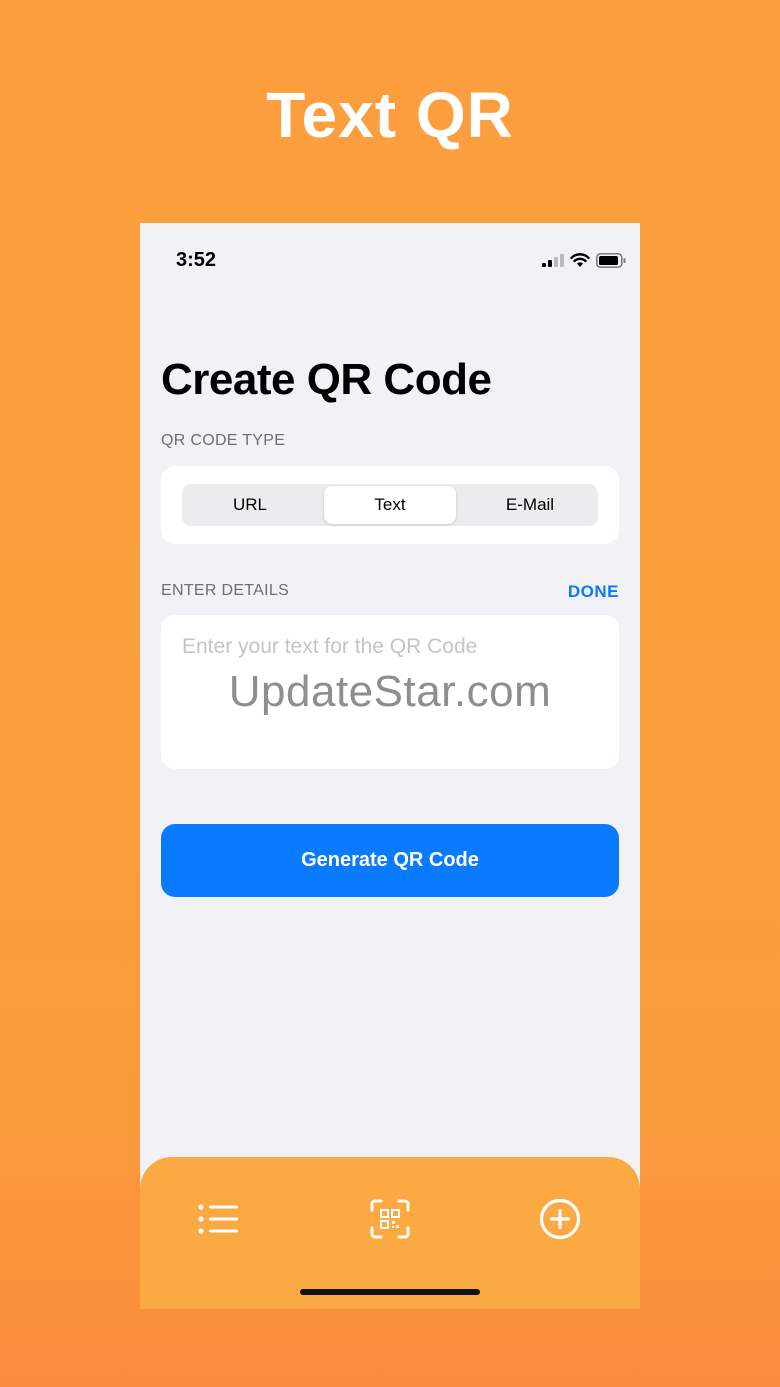 The width and height of the screenshot is (780, 1387). Describe the element at coordinates (225, 590) in the screenshot. I see `details-label: ENTER DETAILS` at that location.